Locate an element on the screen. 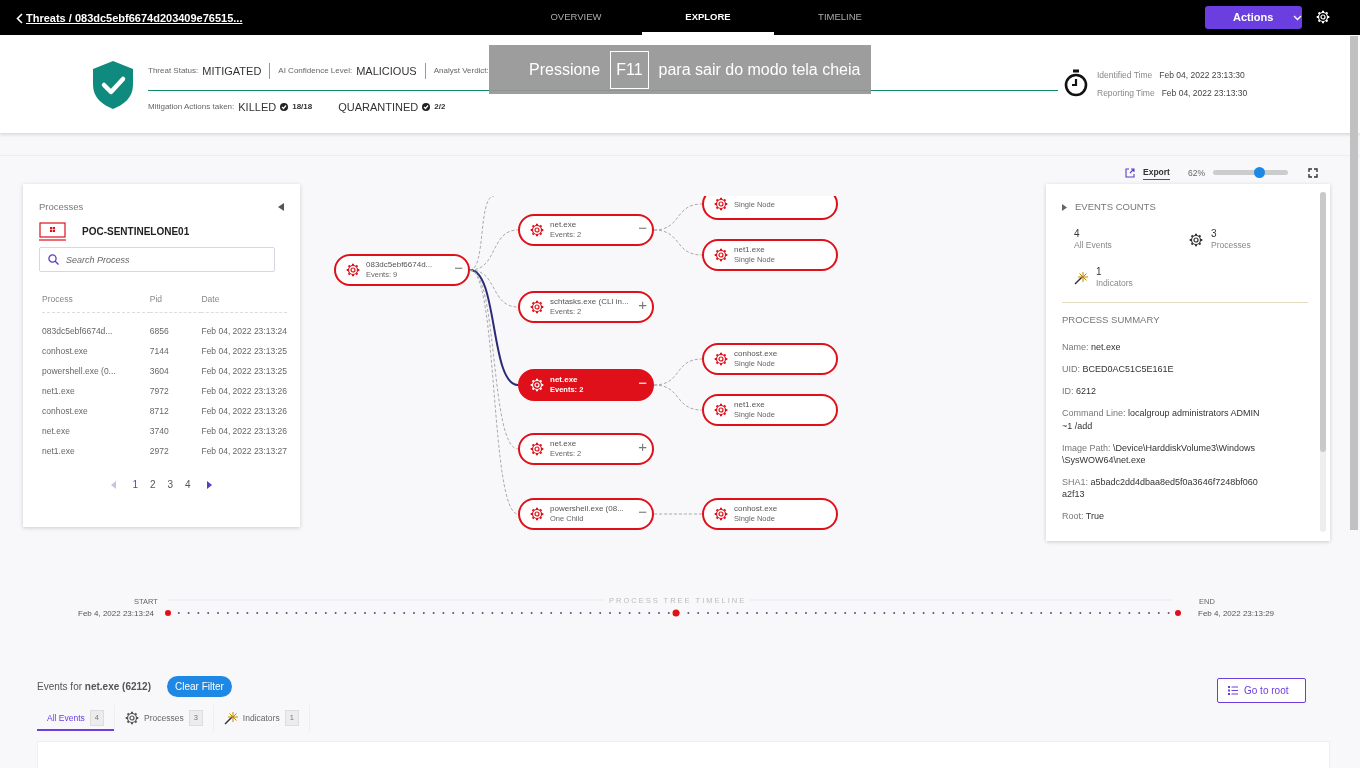  fullscreen-icon is located at coordinates (1312, 172).